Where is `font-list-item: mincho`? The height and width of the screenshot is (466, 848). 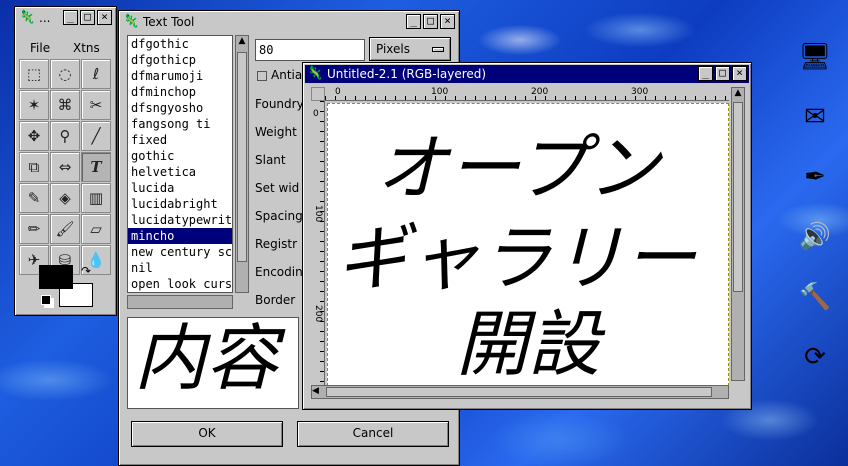
font-list-item: mincho is located at coordinates (180, 236).